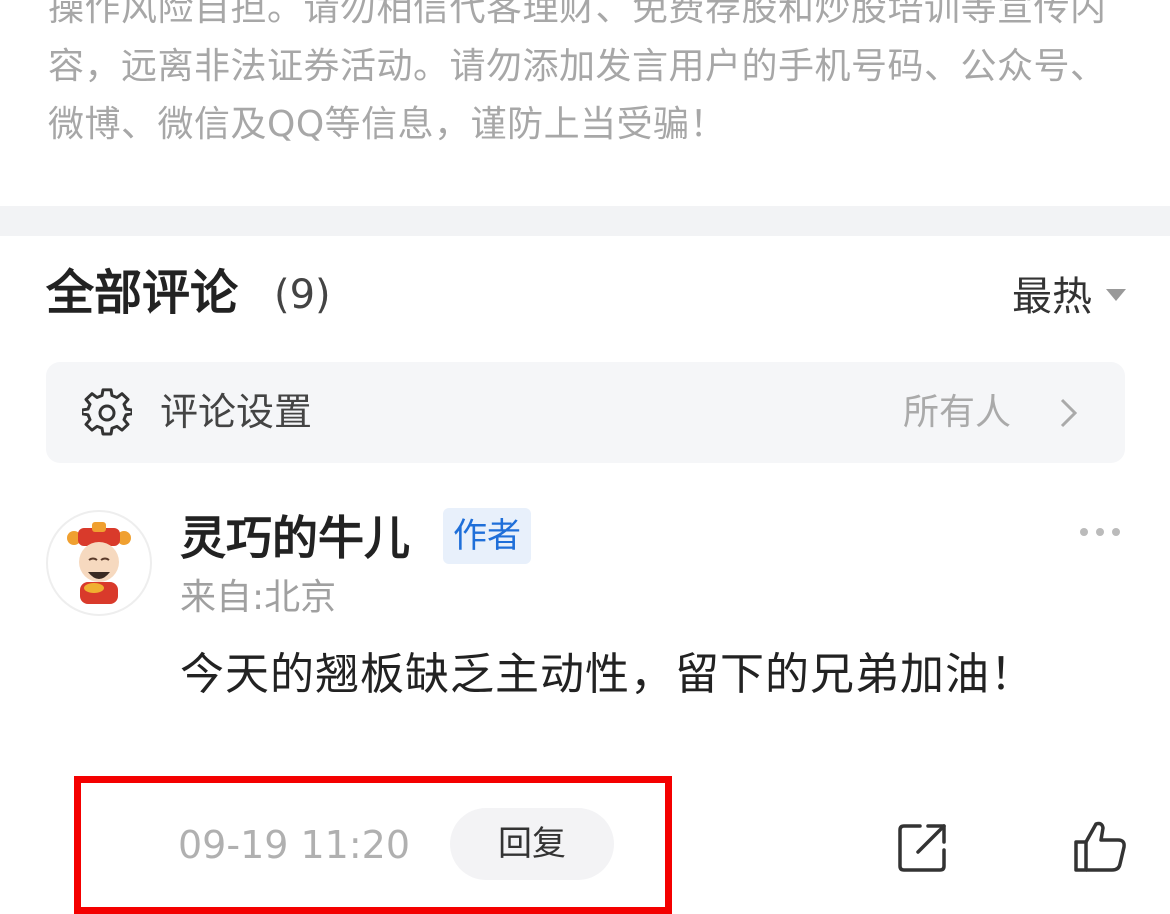 Image resolution: width=1170 pixels, height=914 pixels. What do you see at coordinates (585, 221) in the screenshot?
I see `section-divider` at bounding box center [585, 221].